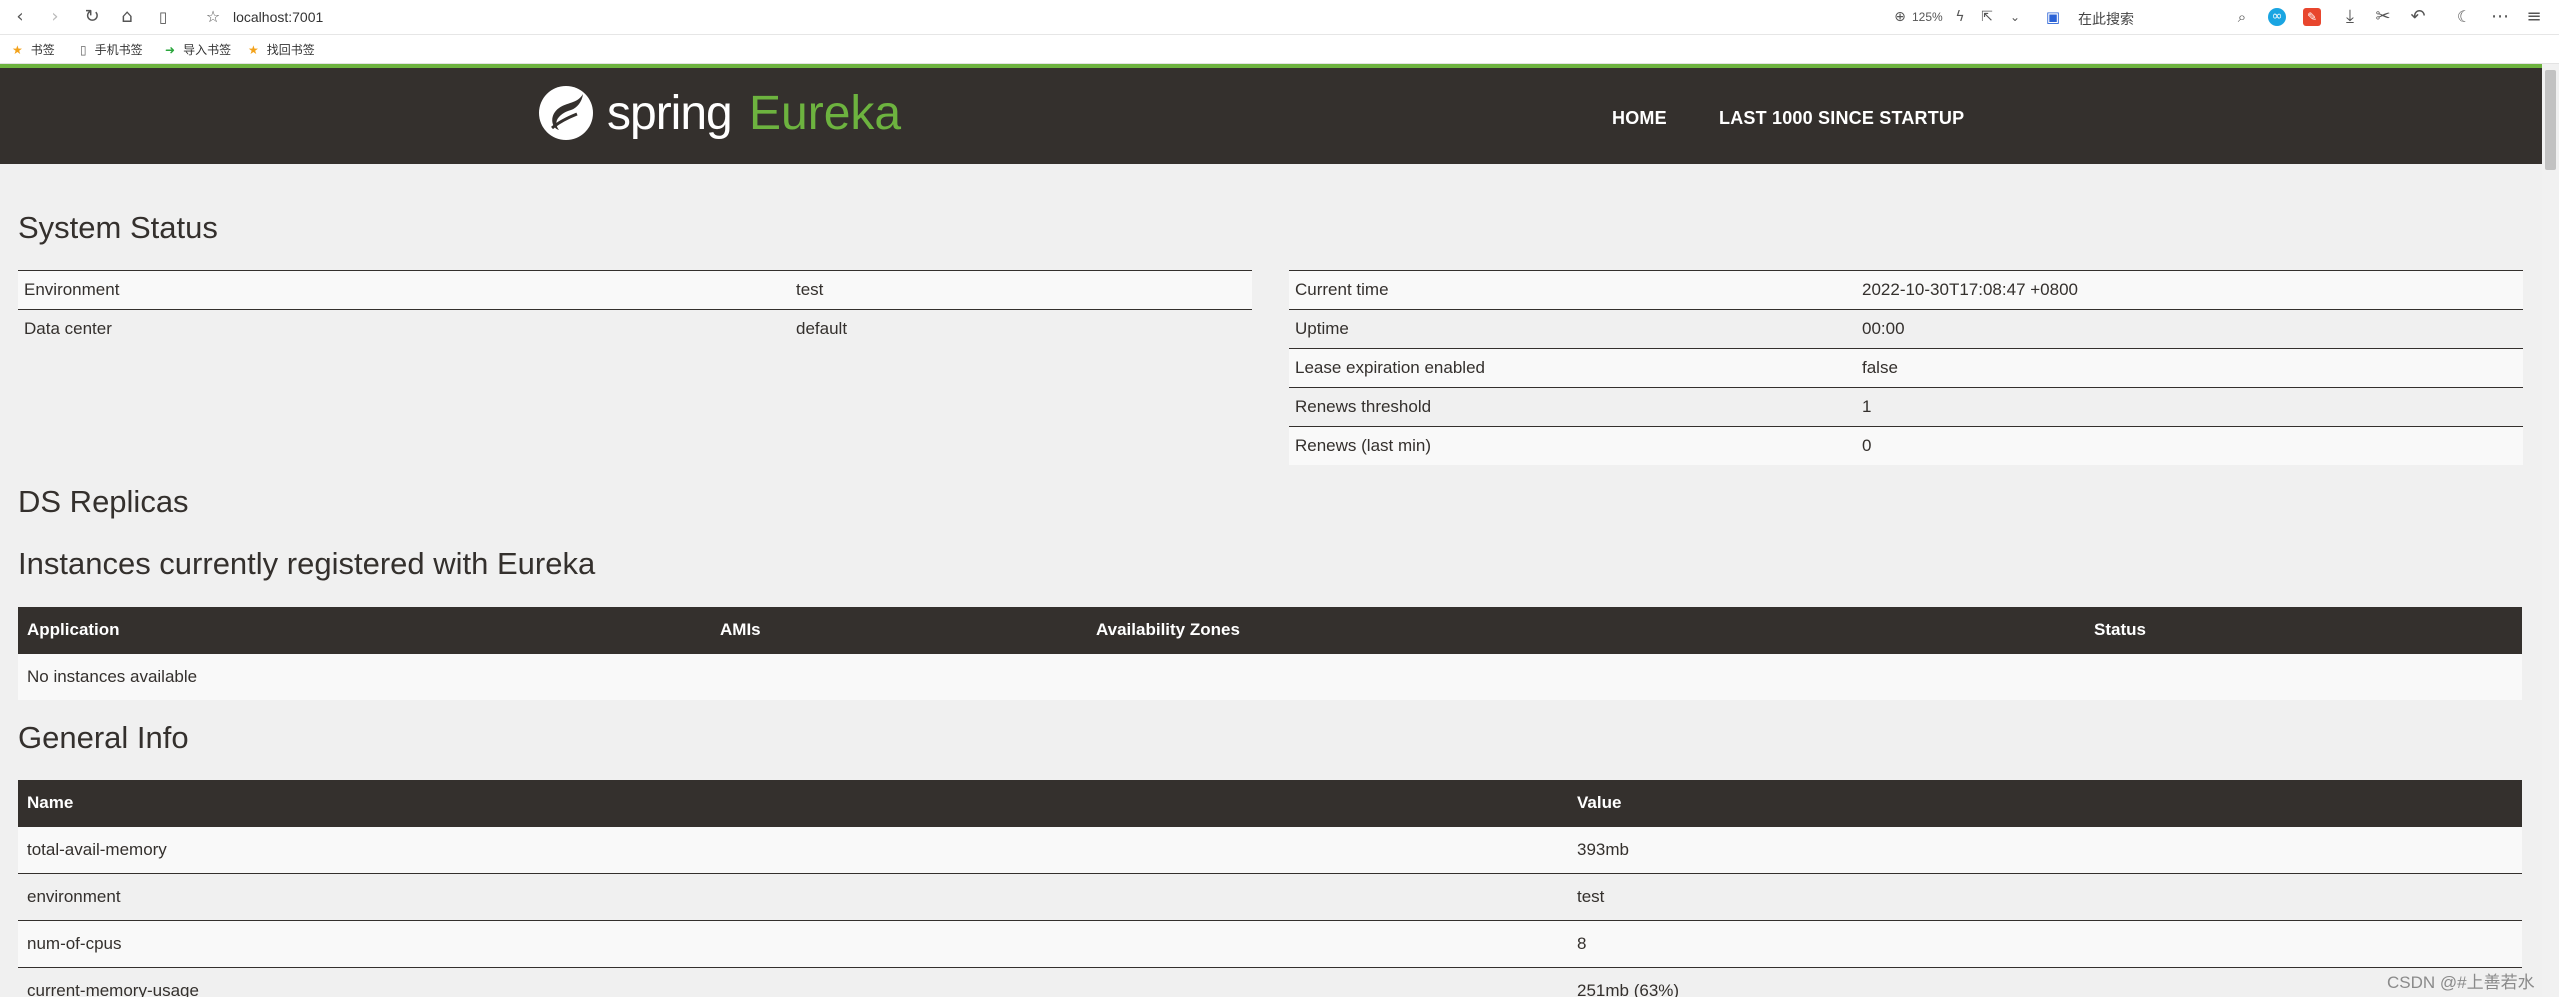  Describe the element at coordinates (793, 982) in the screenshot. I see `info-name: current-memory-usage` at that location.